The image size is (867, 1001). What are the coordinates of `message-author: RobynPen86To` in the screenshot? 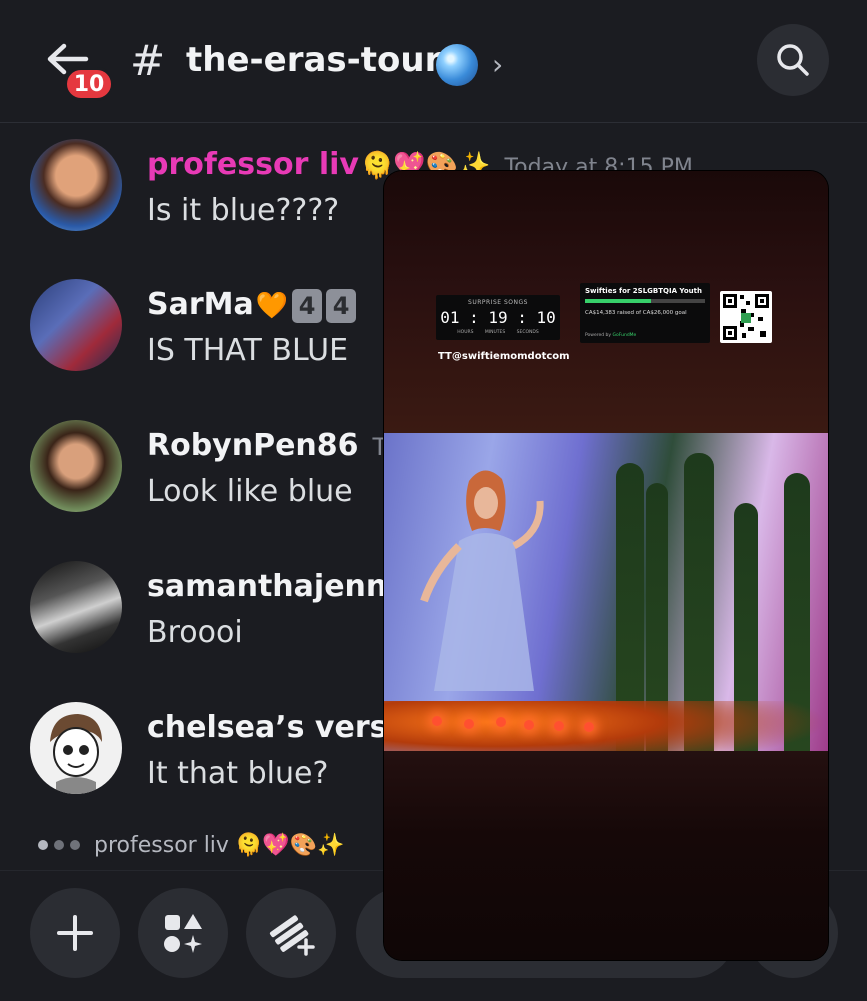 It's located at (272, 445).